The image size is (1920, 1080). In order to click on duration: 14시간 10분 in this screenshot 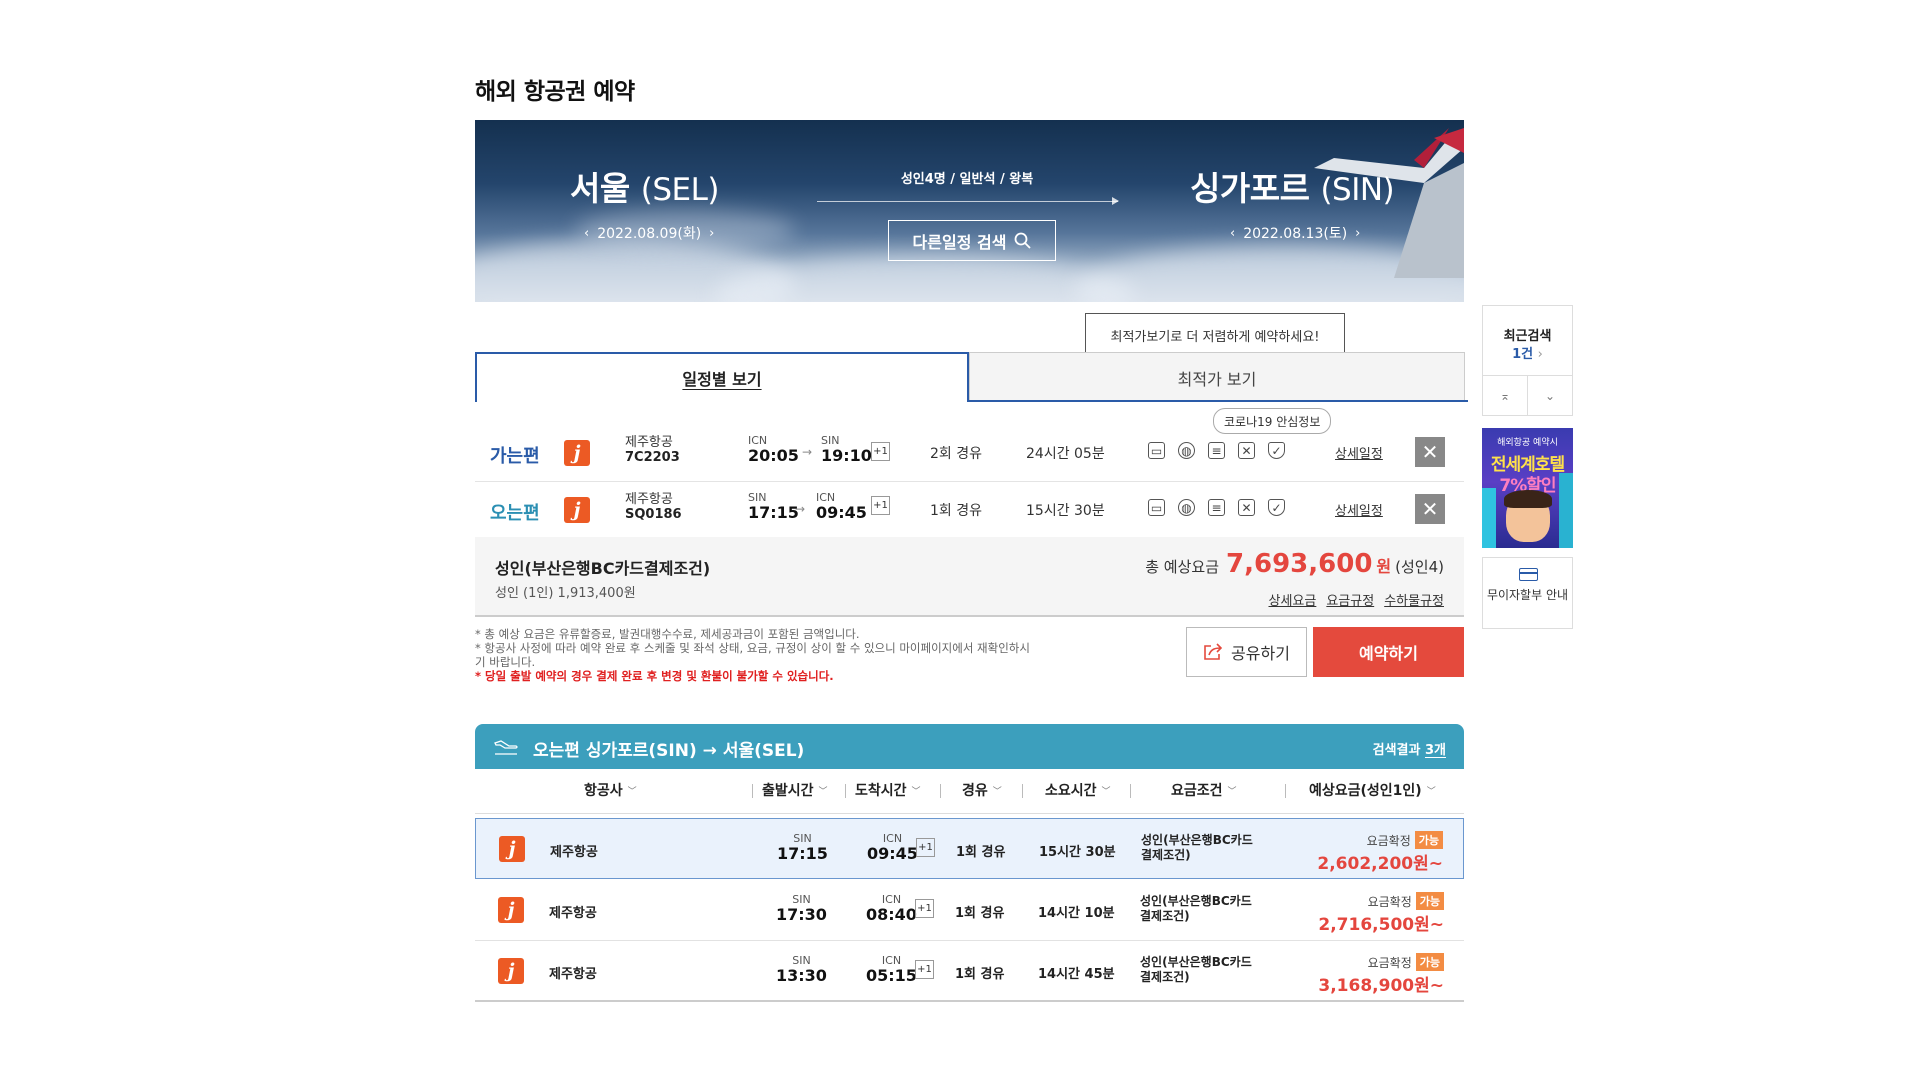, I will do `click(1076, 913)`.